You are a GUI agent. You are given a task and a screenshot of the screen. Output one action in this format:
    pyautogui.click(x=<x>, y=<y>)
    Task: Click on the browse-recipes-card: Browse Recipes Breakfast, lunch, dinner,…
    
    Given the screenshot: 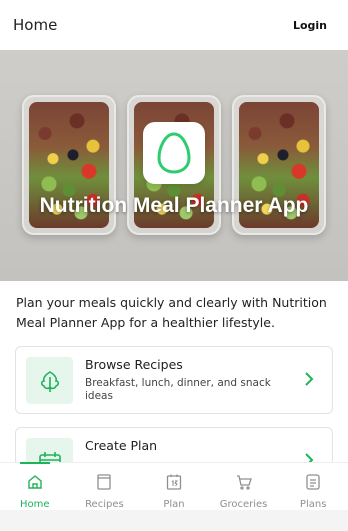 What is the action you would take?
    pyautogui.click(x=174, y=380)
    